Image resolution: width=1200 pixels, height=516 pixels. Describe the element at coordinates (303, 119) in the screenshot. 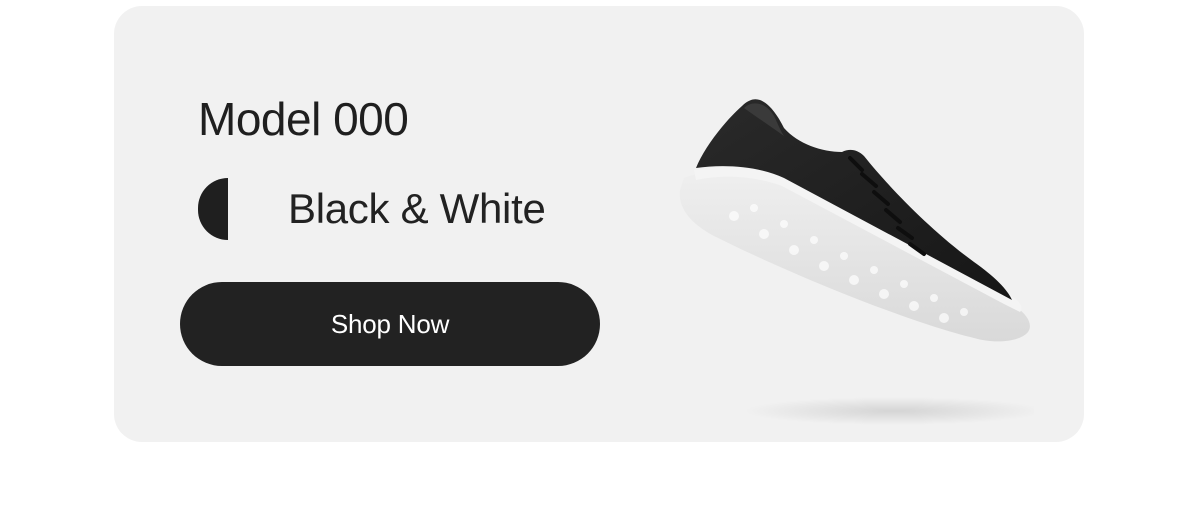

I see `product-title: Model 000` at that location.